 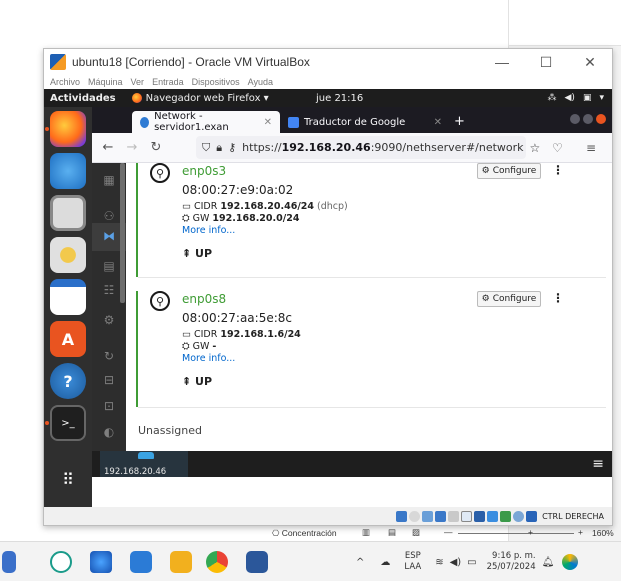 What do you see at coordinates (428, 516) in the screenshot?
I see `audio-icon` at bounding box center [428, 516].